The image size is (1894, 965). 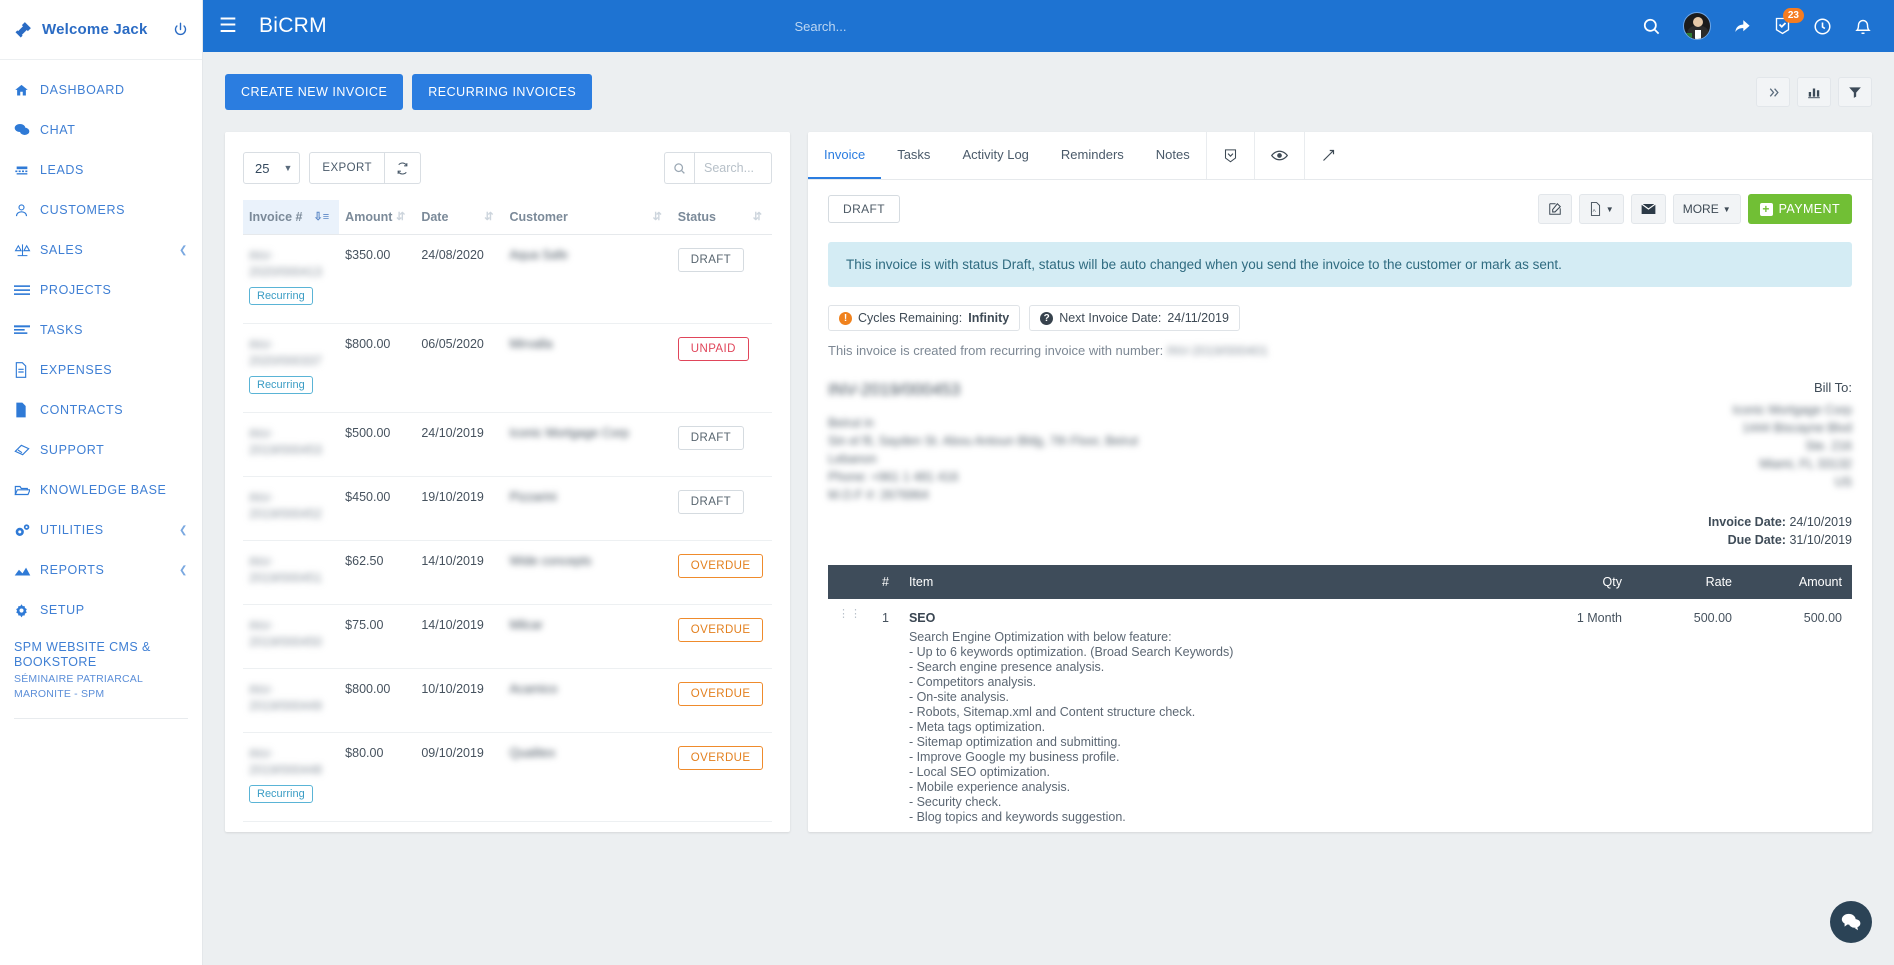 What do you see at coordinates (347, 168) in the screenshot?
I see `export-button: EXPORT` at bounding box center [347, 168].